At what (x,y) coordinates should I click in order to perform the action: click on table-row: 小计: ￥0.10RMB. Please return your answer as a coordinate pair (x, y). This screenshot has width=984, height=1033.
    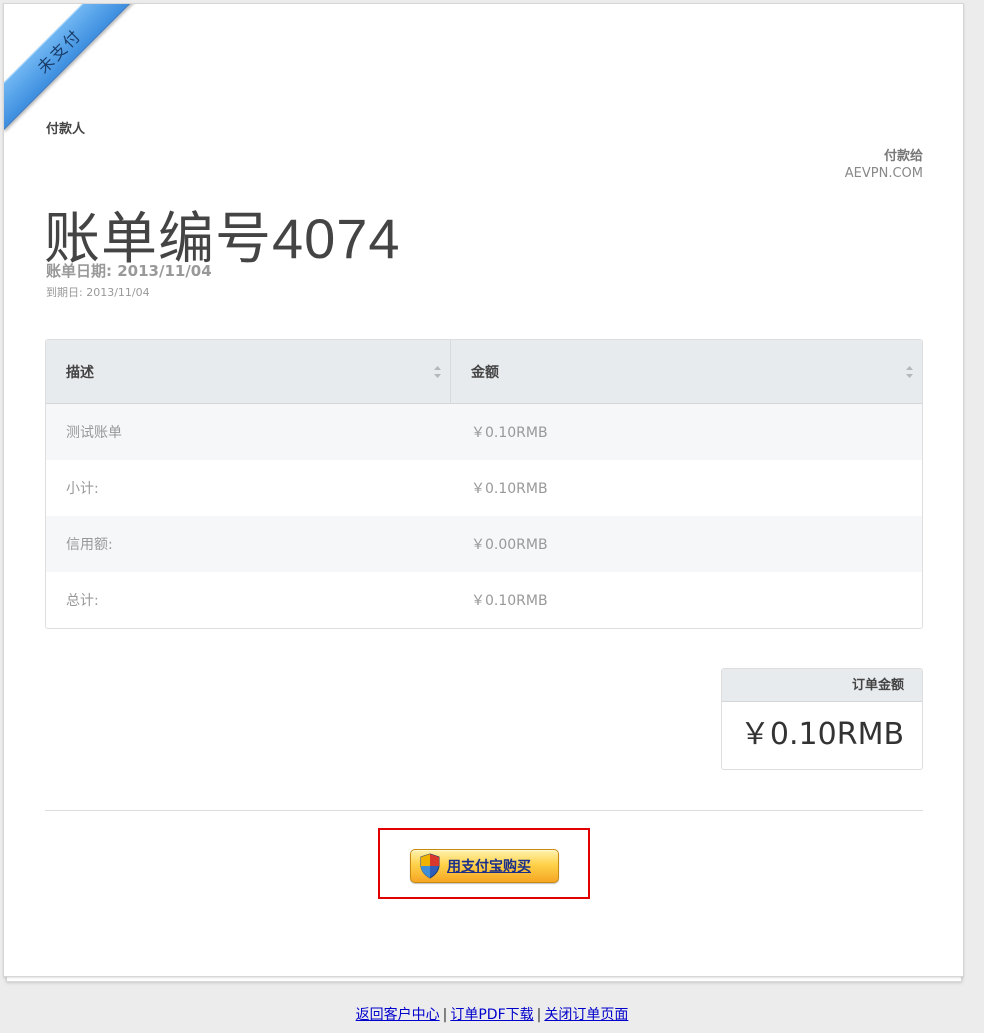
    Looking at the image, I should click on (484, 488).